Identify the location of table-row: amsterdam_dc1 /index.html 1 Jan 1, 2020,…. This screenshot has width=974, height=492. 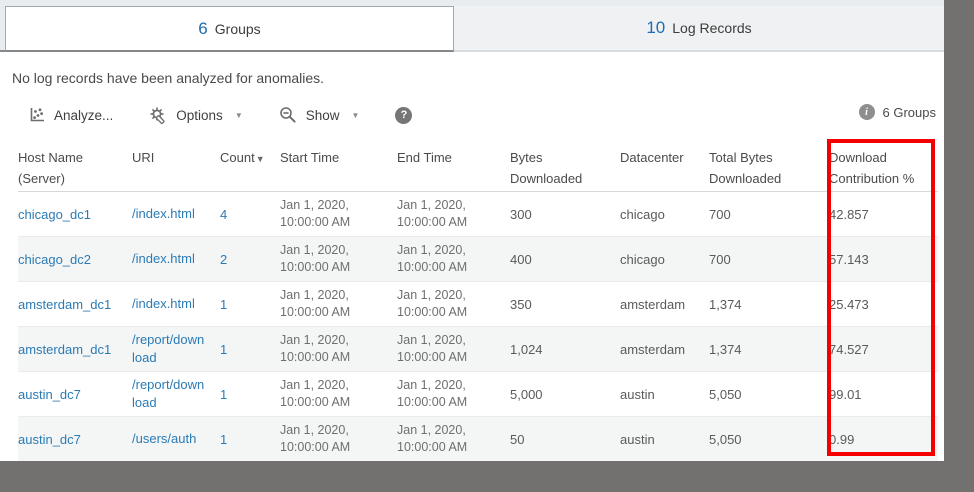
(478, 304).